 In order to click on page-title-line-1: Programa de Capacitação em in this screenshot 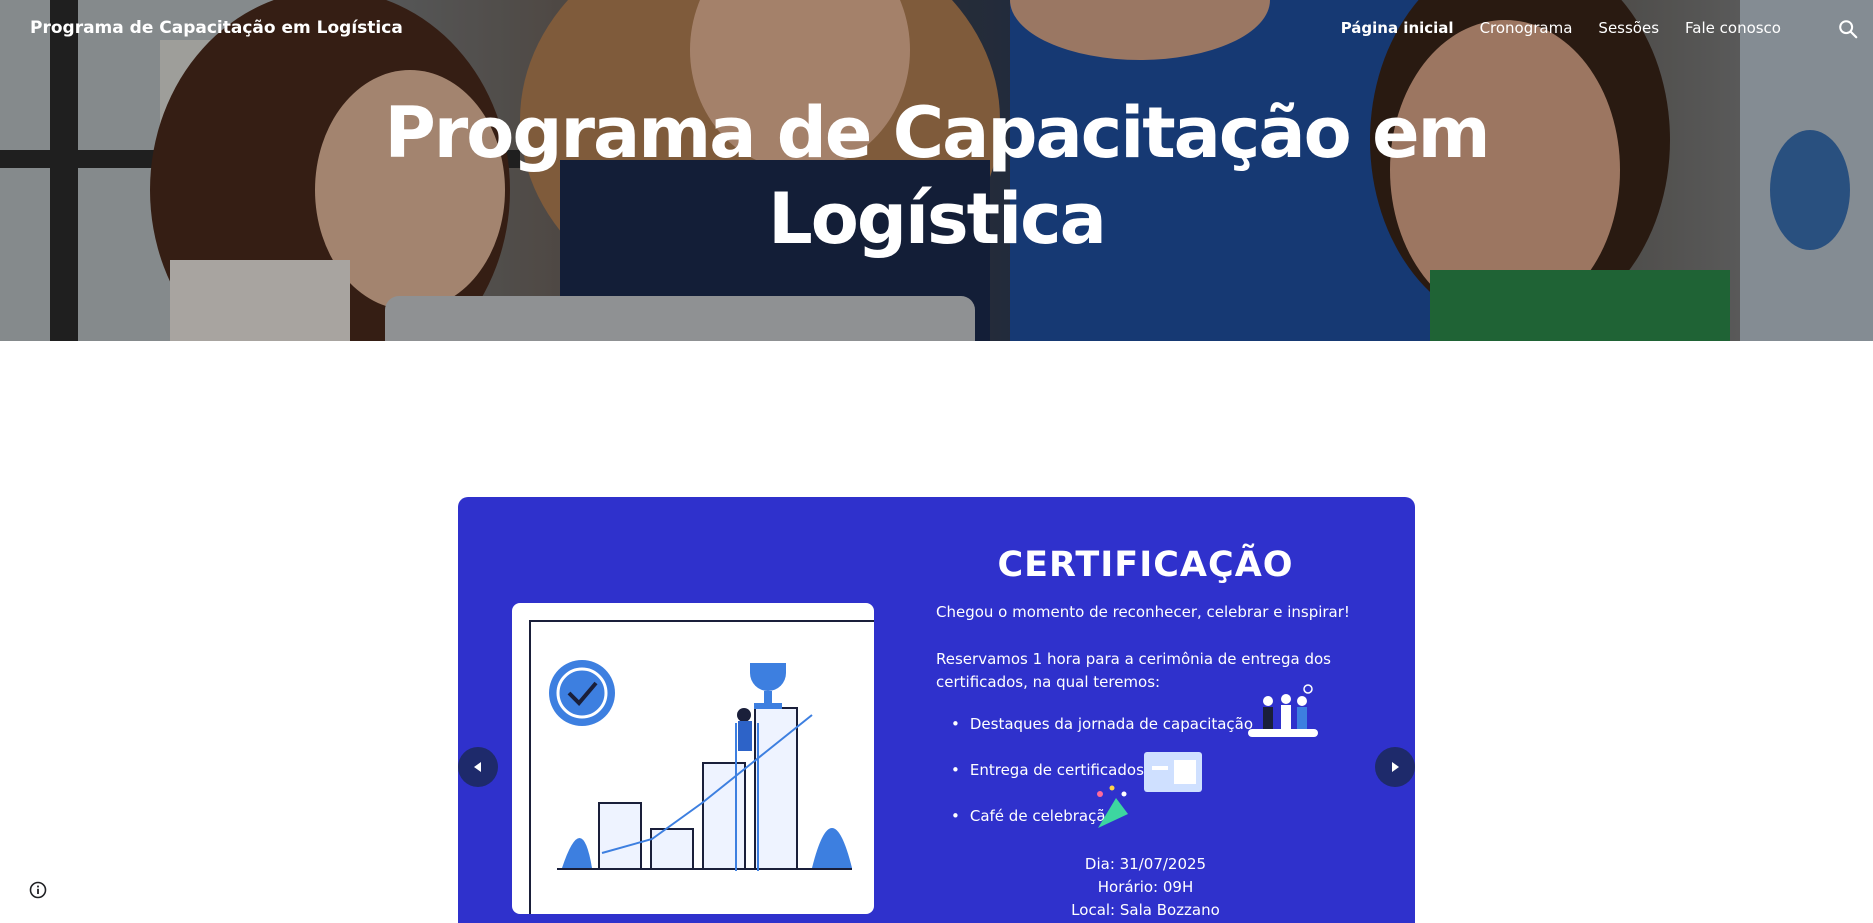, I will do `click(937, 133)`.